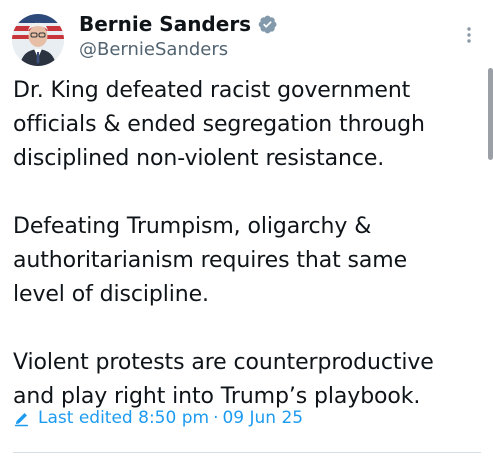 This screenshot has width=493, height=468. What do you see at coordinates (21, 418) in the screenshot?
I see `pencil-icon` at bounding box center [21, 418].